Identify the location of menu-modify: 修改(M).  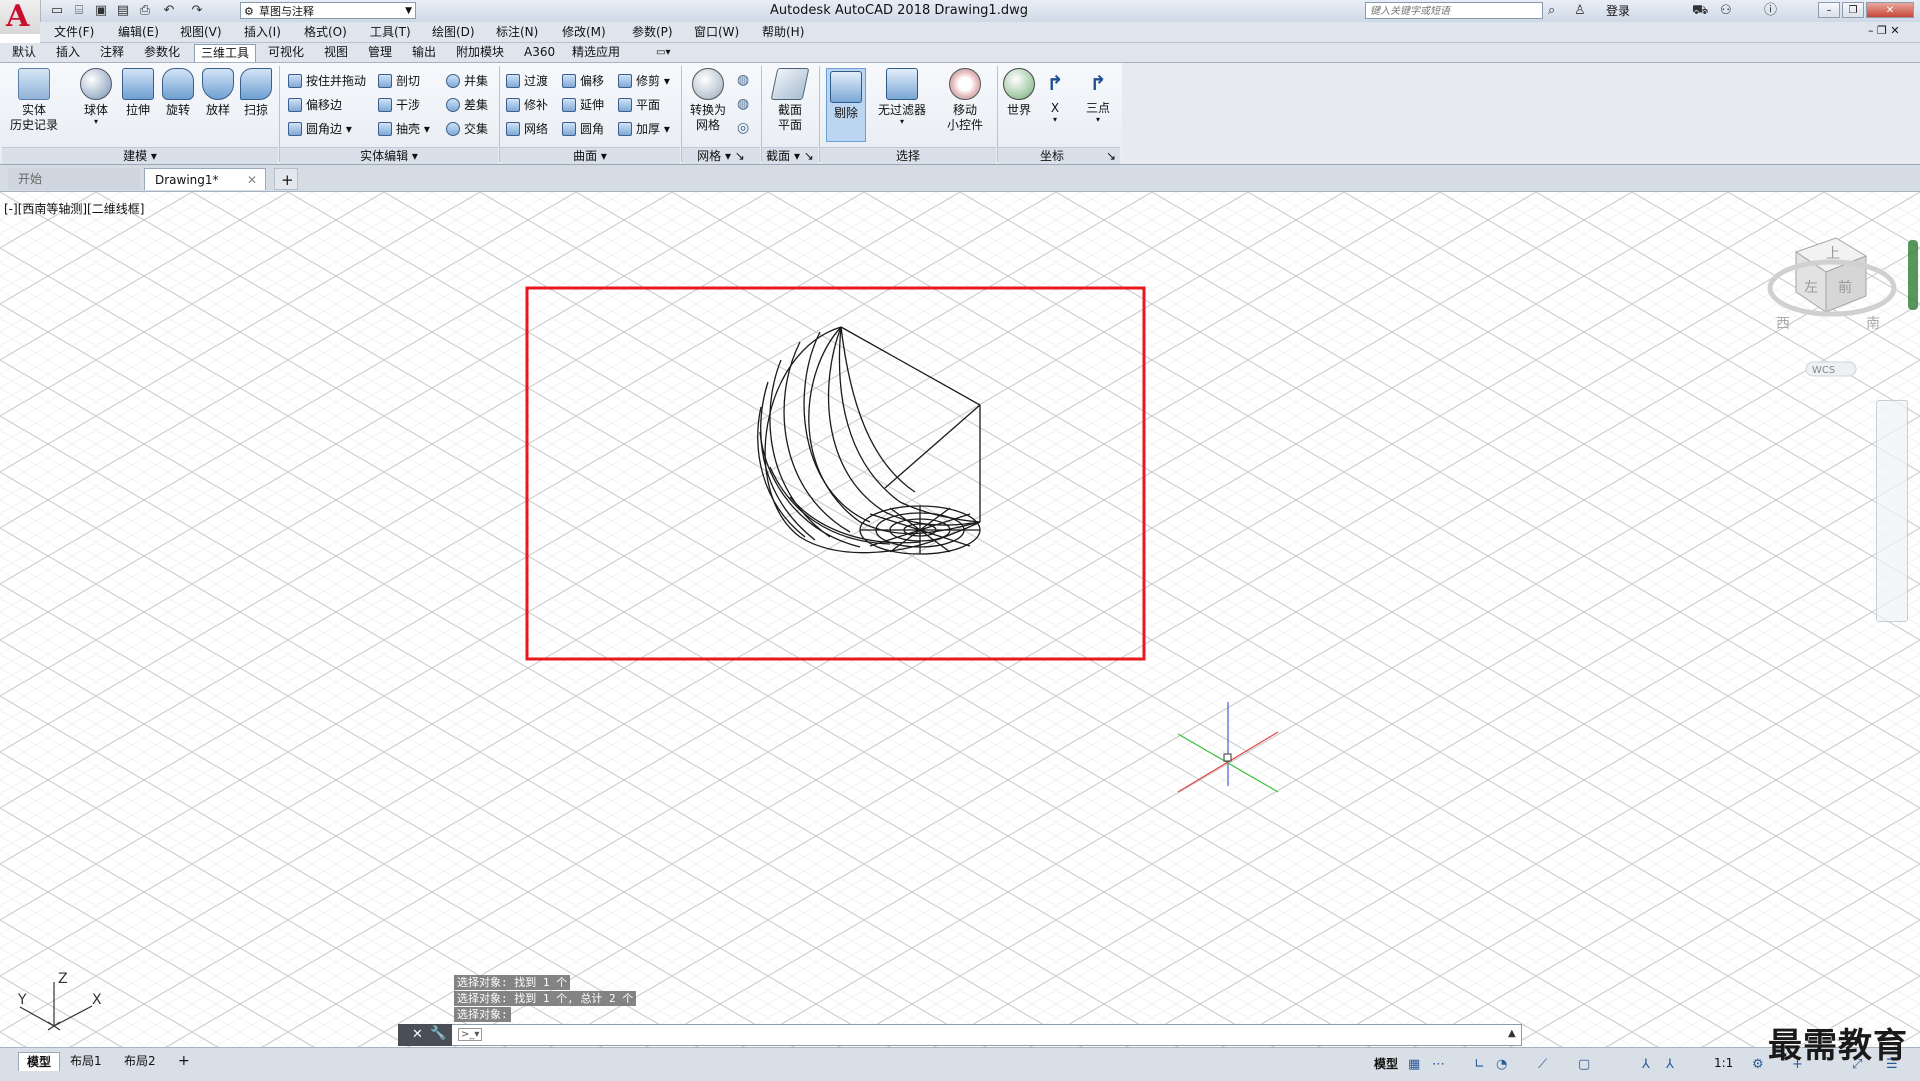
(584, 32).